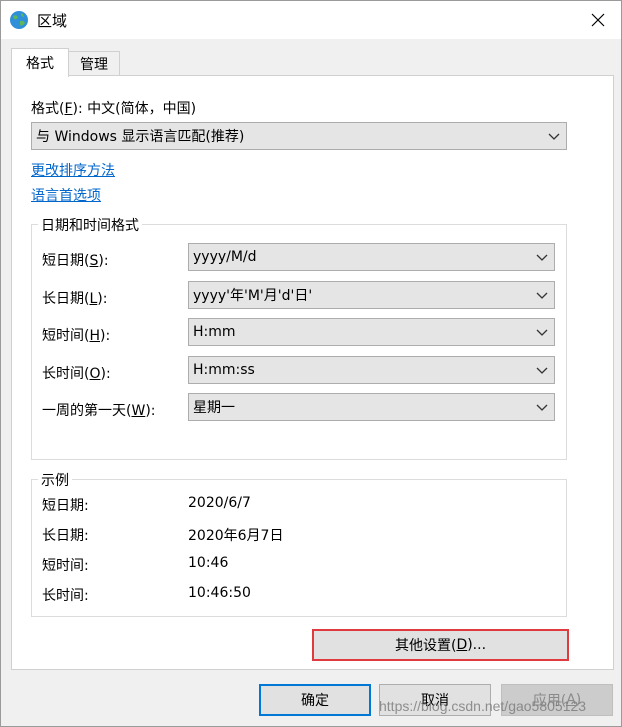  Describe the element at coordinates (66, 195) in the screenshot. I see `language-prefs-link: 语言首选项` at that location.